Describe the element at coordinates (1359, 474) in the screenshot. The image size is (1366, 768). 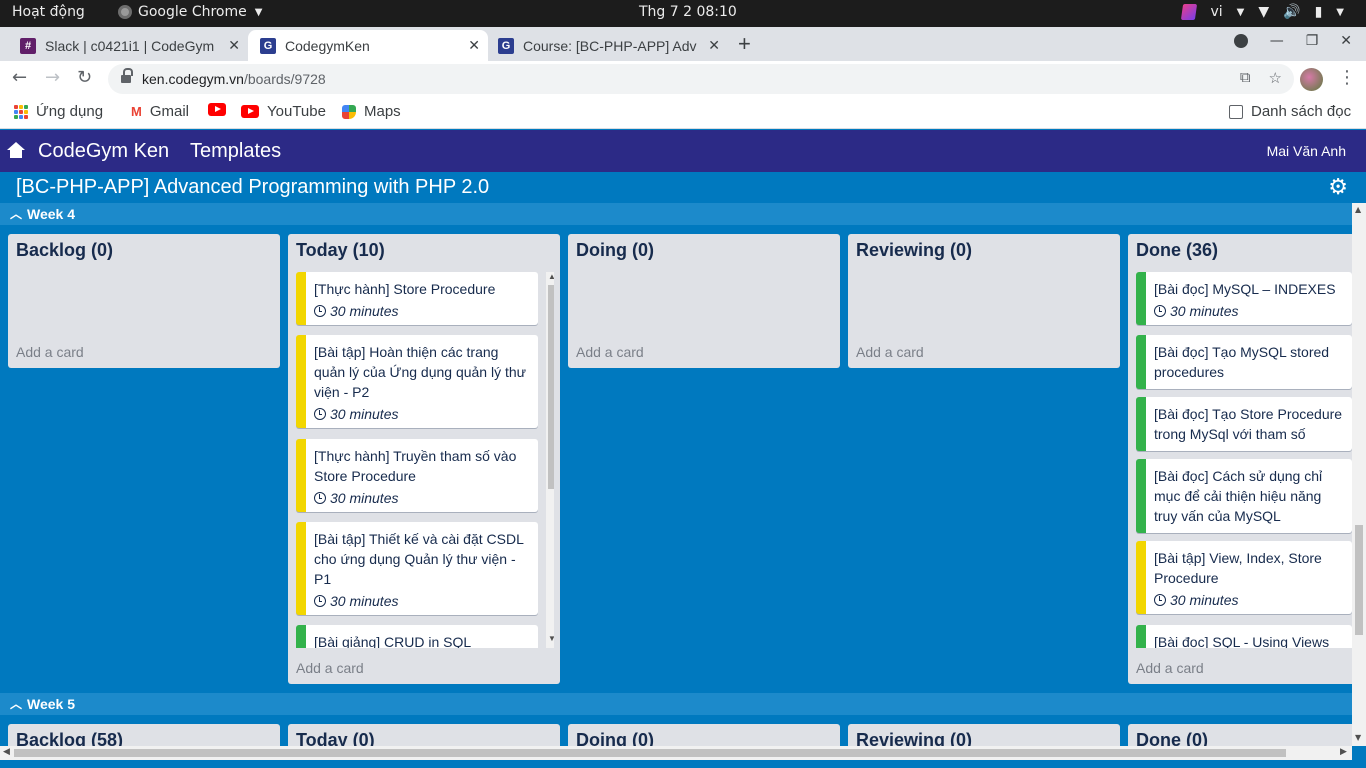
I see `page-vertical-scrollbar: ▲ ▼` at that location.